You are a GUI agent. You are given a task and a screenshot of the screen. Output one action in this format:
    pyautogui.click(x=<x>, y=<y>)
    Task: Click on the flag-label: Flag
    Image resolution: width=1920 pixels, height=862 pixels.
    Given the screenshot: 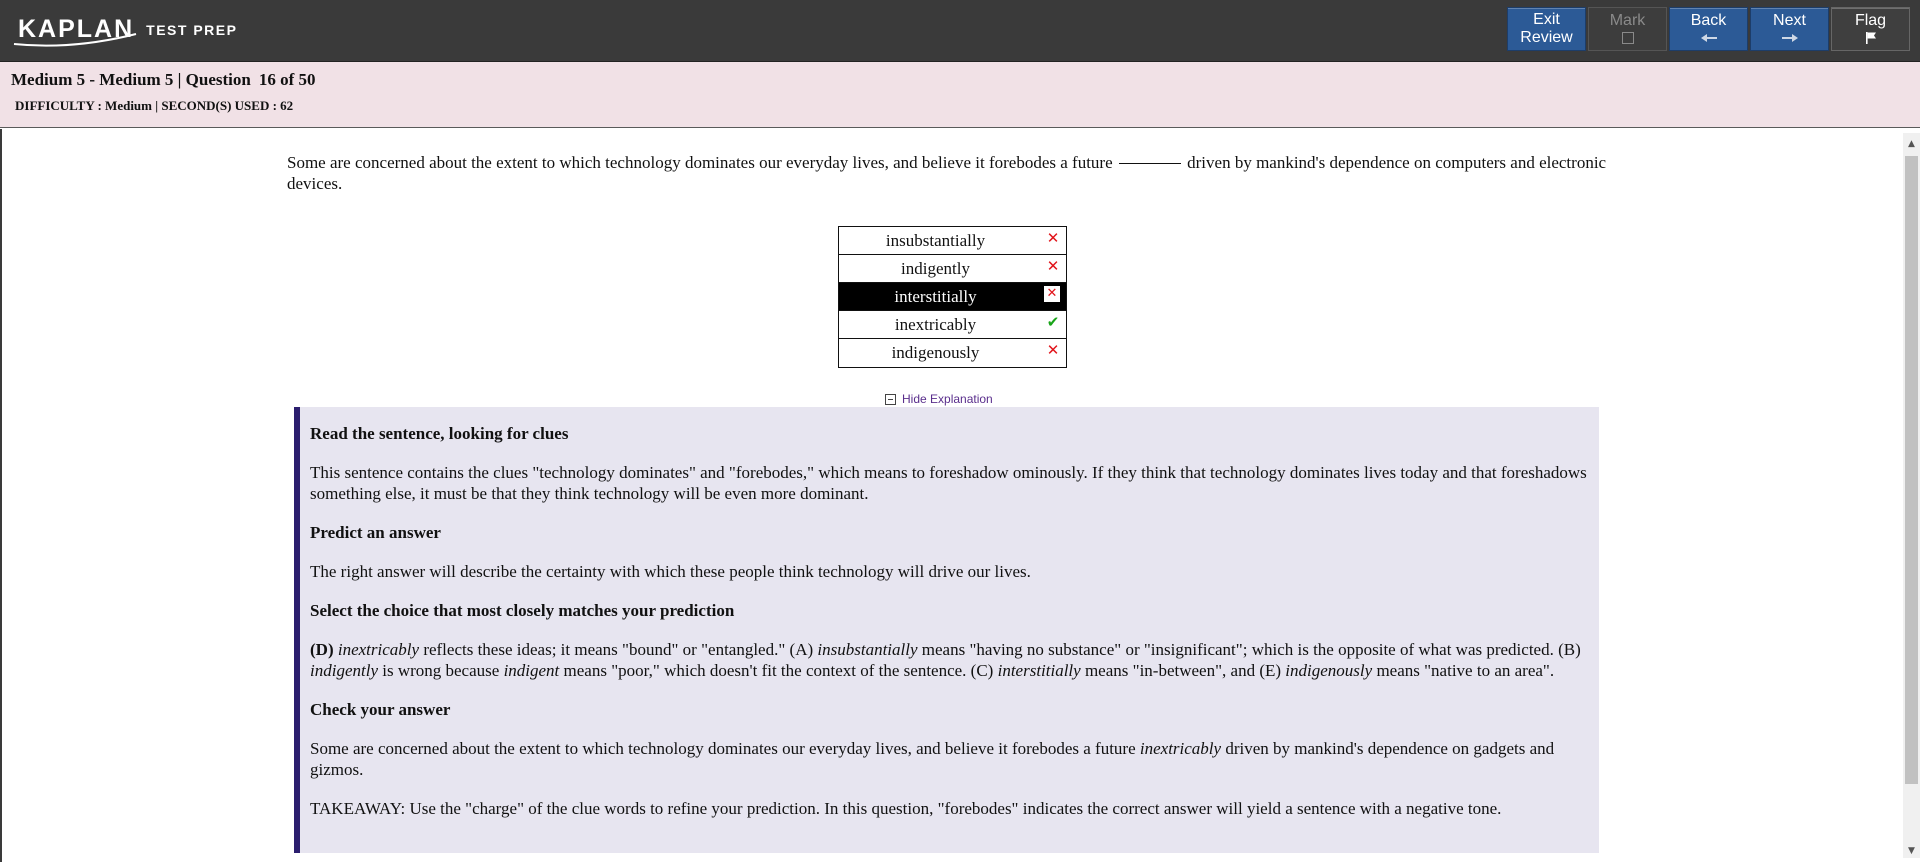 What is the action you would take?
    pyautogui.click(x=1870, y=20)
    